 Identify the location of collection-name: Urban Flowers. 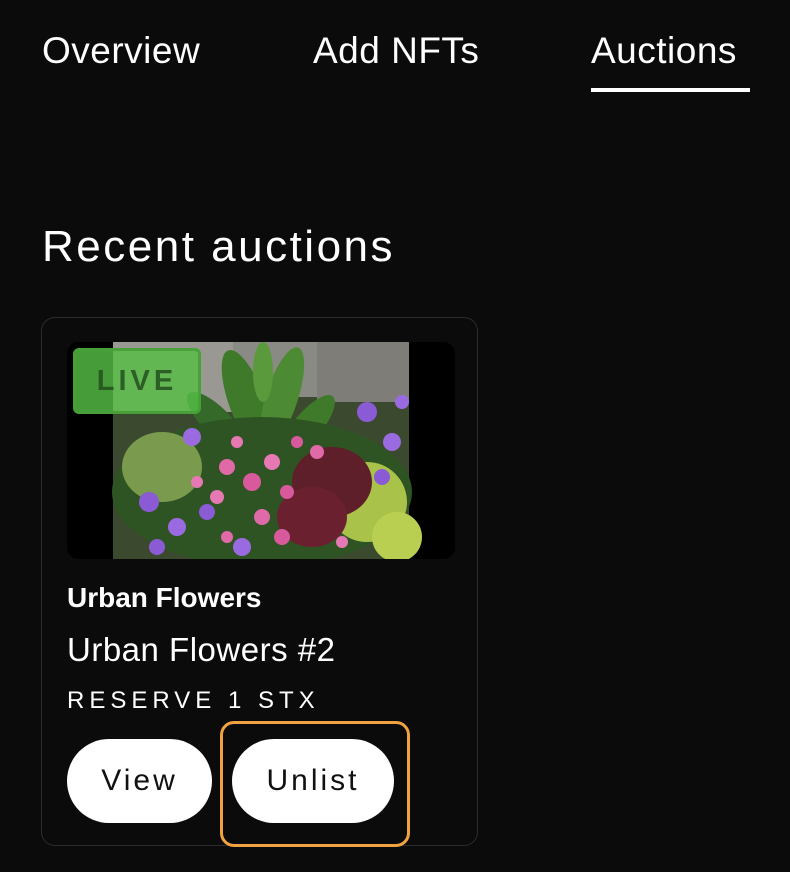
(164, 597).